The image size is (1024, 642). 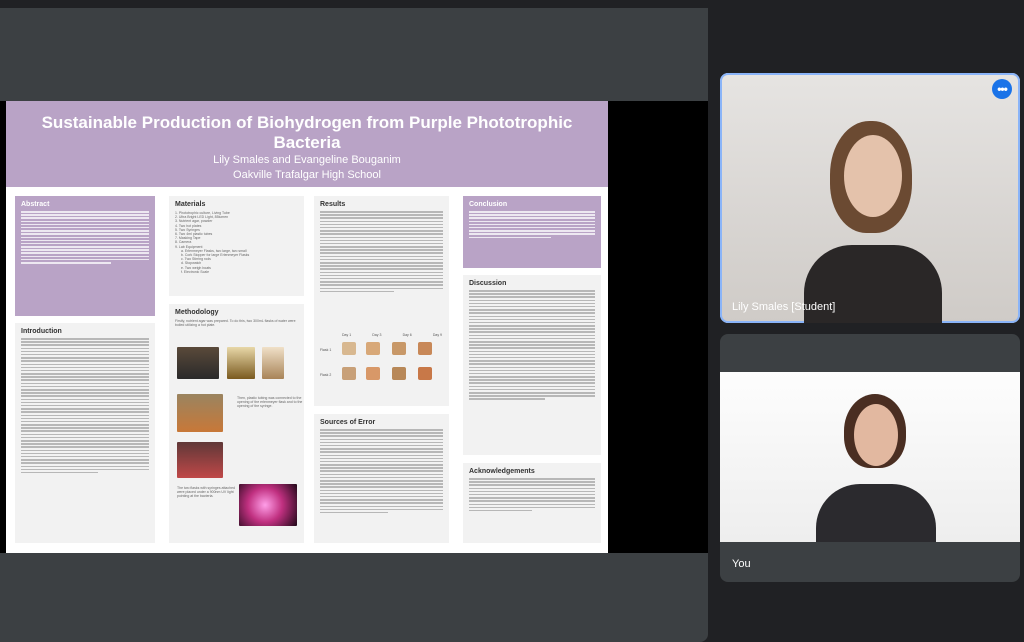 What do you see at coordinates (347, 335) in the screenshot?
I see `day-header: Day 1` at bounding box center [347, 335].